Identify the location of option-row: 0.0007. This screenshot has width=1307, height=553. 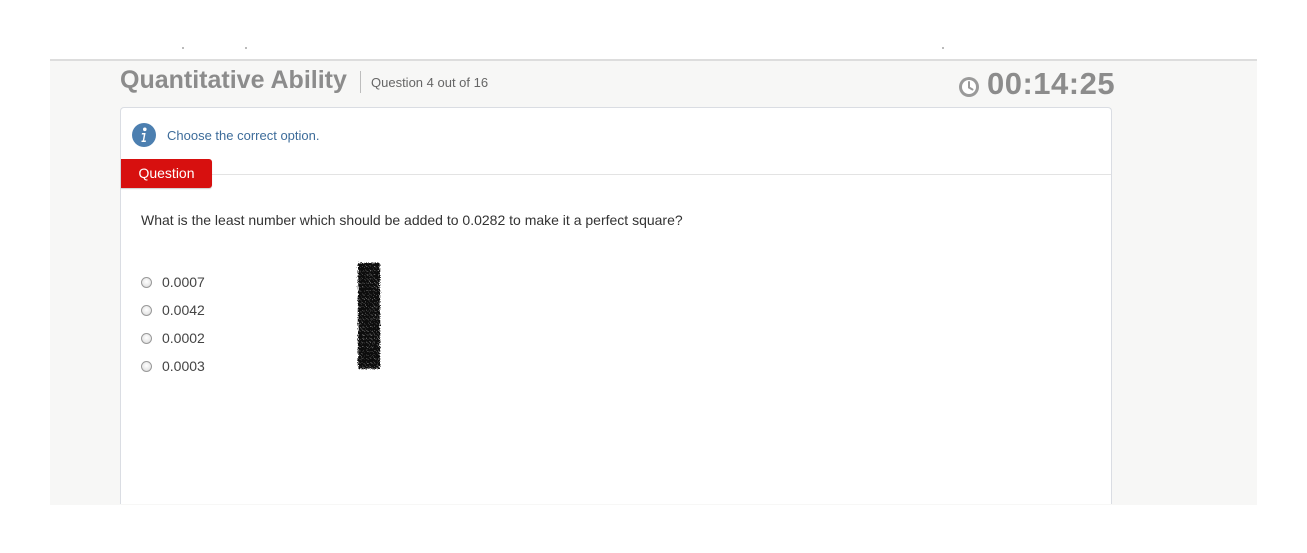
(173, 282).